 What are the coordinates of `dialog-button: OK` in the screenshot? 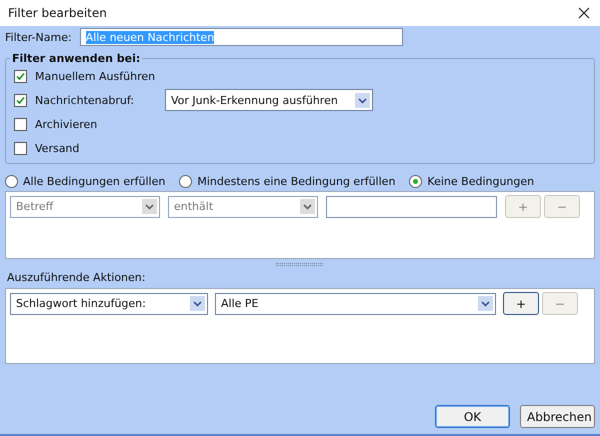 It's located at (472, 416).